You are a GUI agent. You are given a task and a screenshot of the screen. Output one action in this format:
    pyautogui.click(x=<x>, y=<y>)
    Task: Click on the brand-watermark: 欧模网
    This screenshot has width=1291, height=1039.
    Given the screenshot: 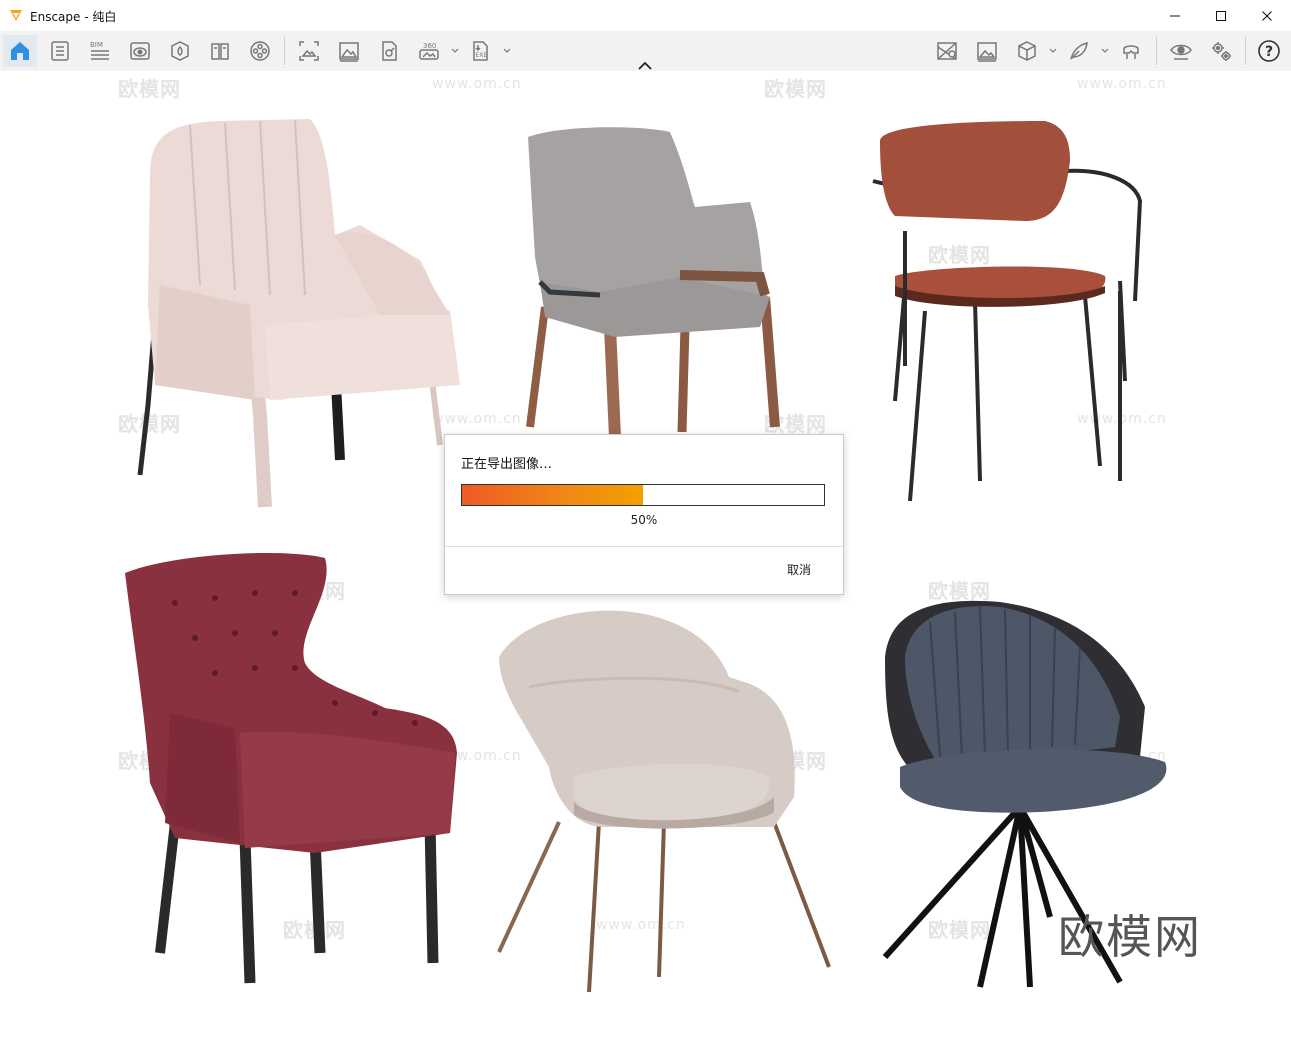 What is the action you would take?
    pyautogui.click(x=1130, y=937)
    